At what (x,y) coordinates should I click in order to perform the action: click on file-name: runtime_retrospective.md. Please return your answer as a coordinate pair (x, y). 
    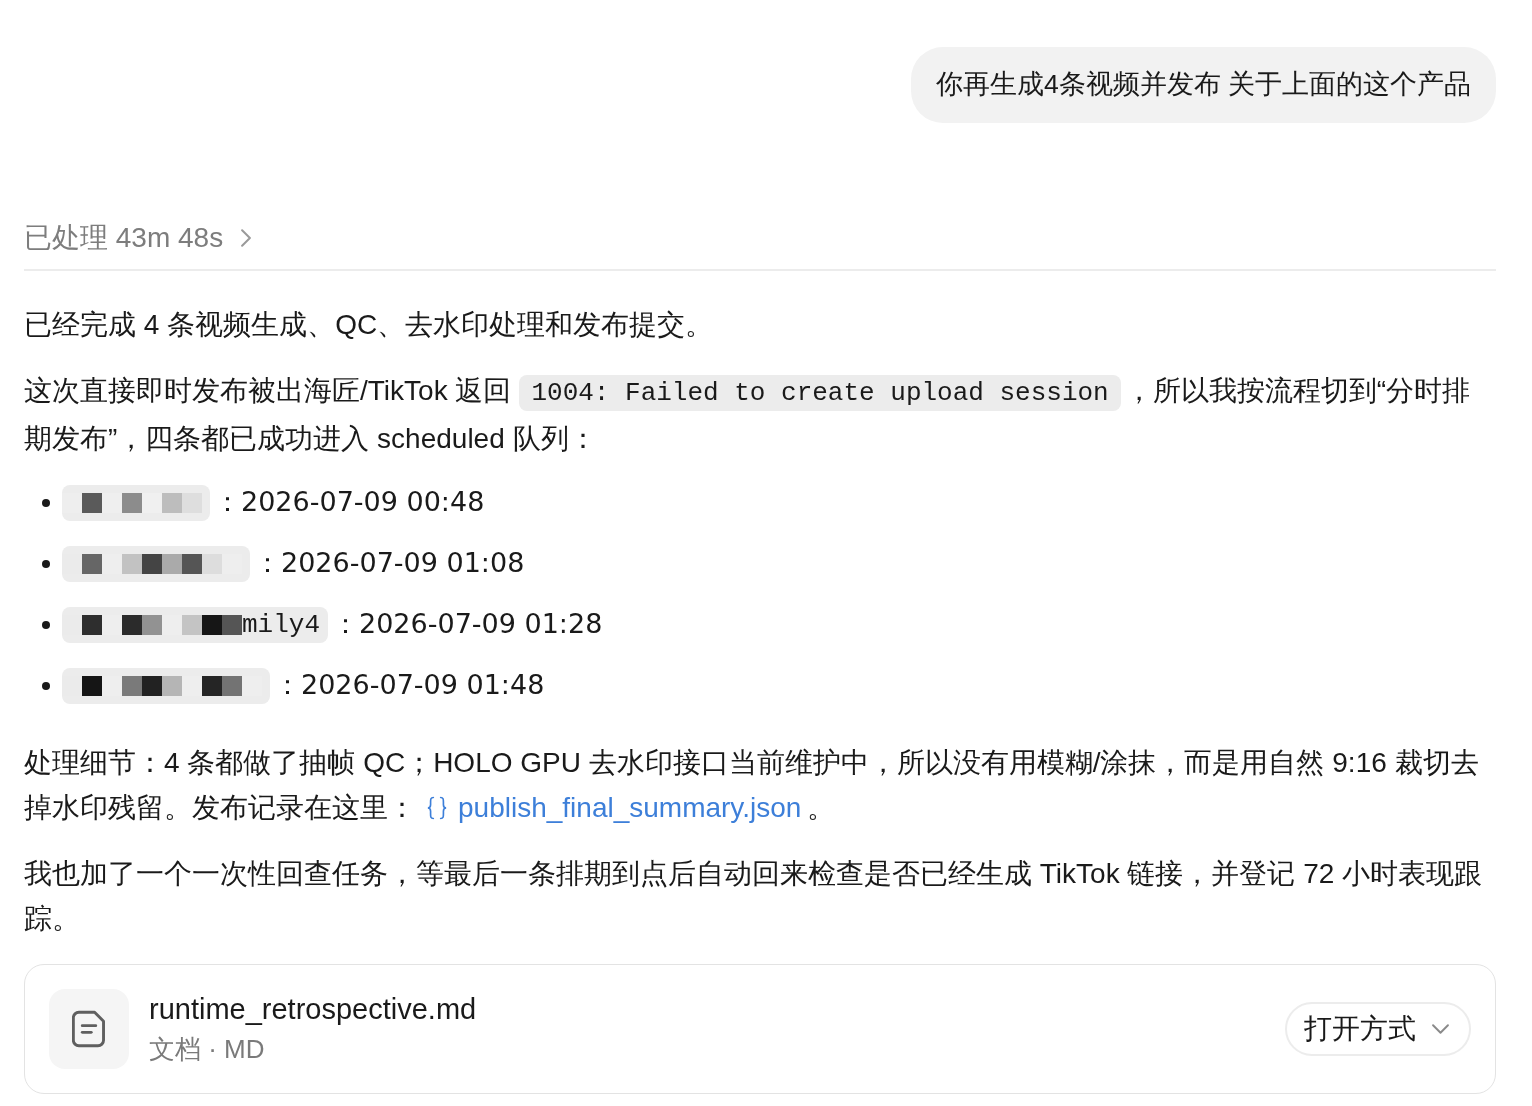
    Looking at the image, I should click on (313, 1009).